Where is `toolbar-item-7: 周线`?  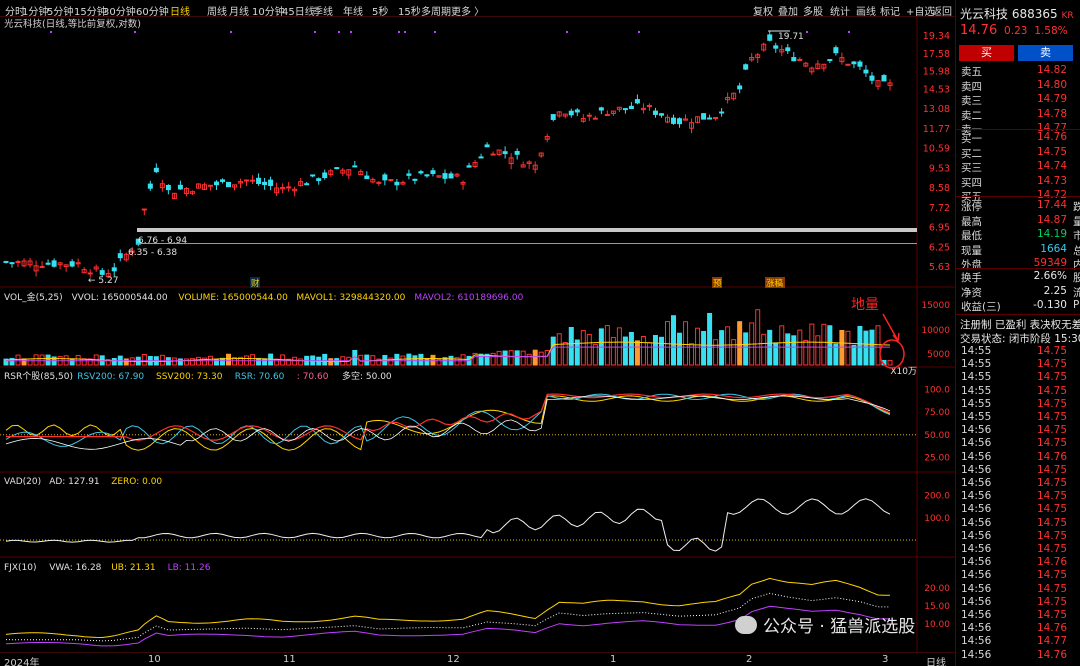
toolbar-item-7: 周线 is located at coordinates (217, 10).